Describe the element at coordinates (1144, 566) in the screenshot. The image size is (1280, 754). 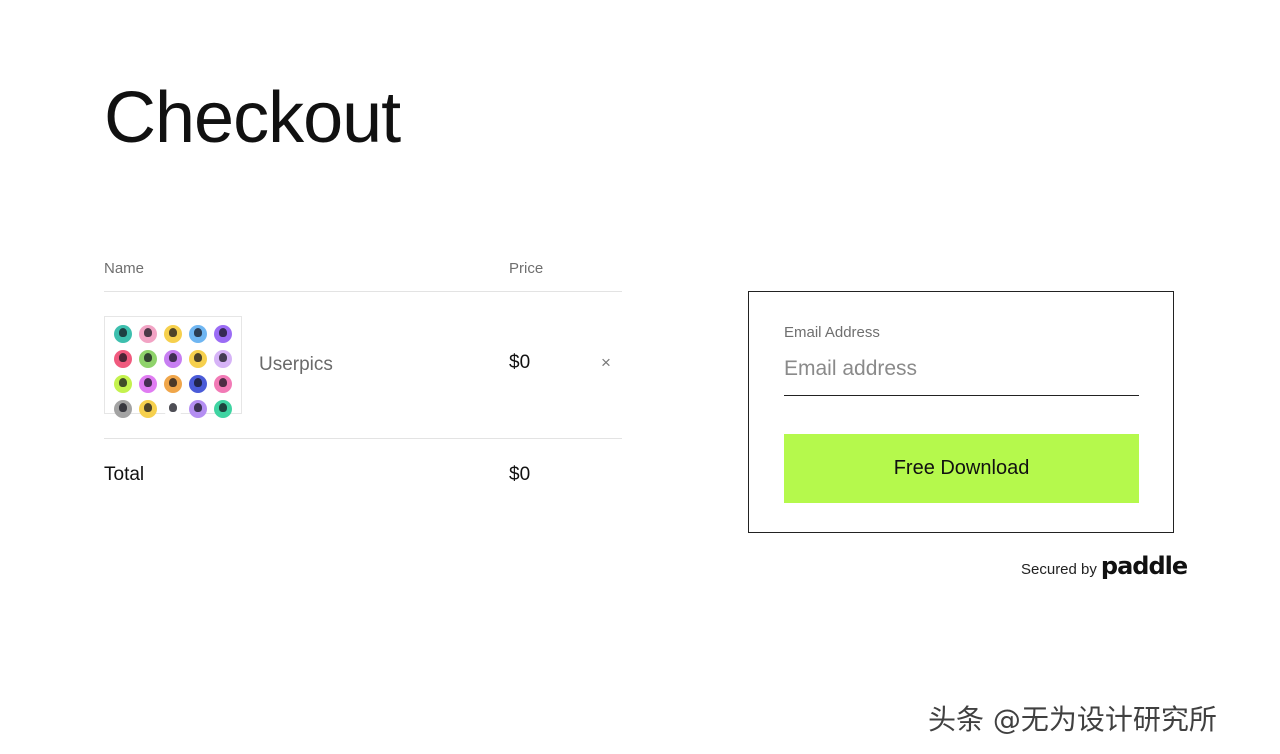
I see `paddle-logo: paddle` at that location.